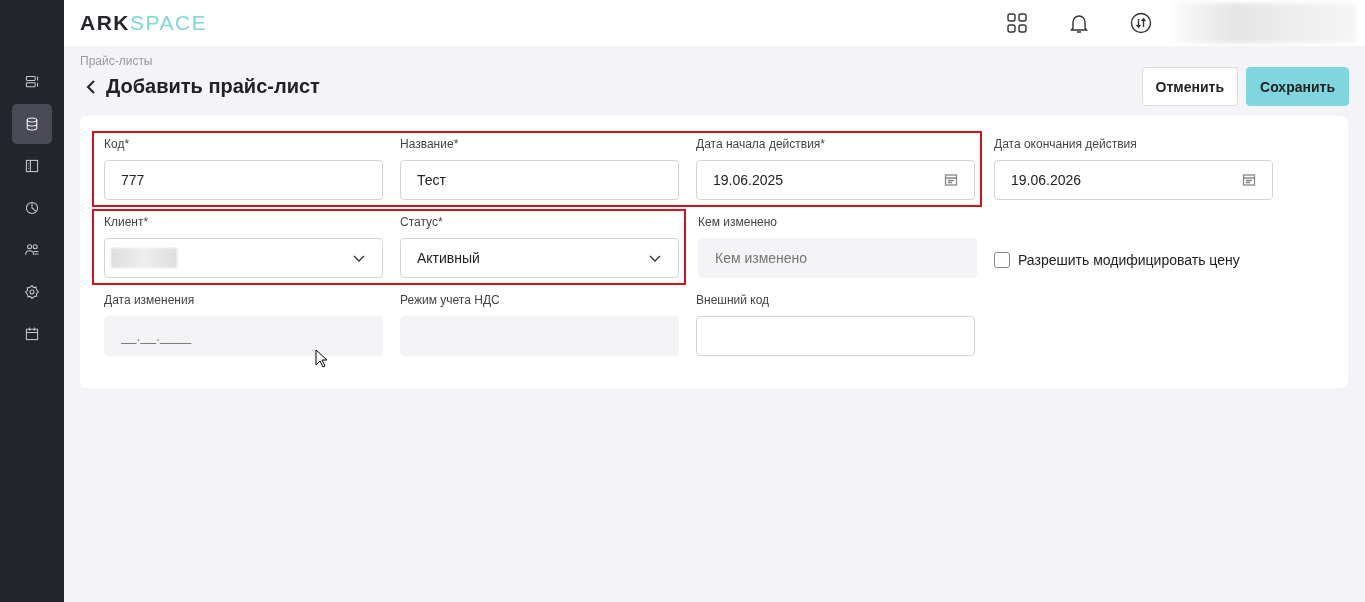 This screenshot has height=602, width=1365. Describe the element at coordinates (539, 258) in the screenshot. I see `select-field: Активный` at that location.